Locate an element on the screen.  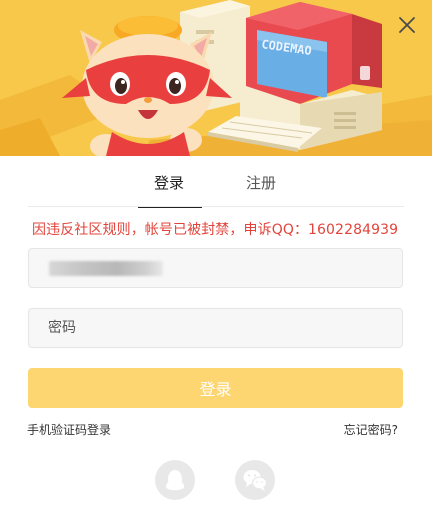
close-button is located at coordinates (407, 25).